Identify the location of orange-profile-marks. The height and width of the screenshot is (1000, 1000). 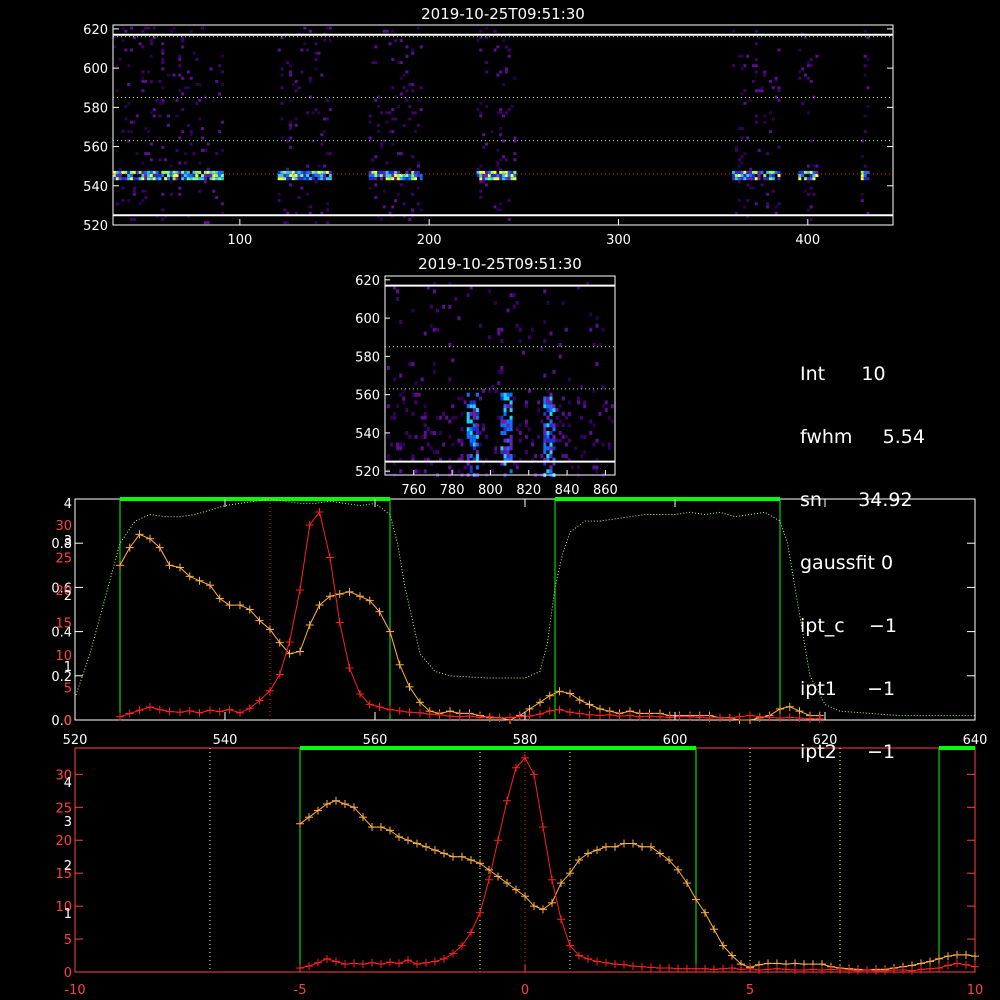
(470, 627).